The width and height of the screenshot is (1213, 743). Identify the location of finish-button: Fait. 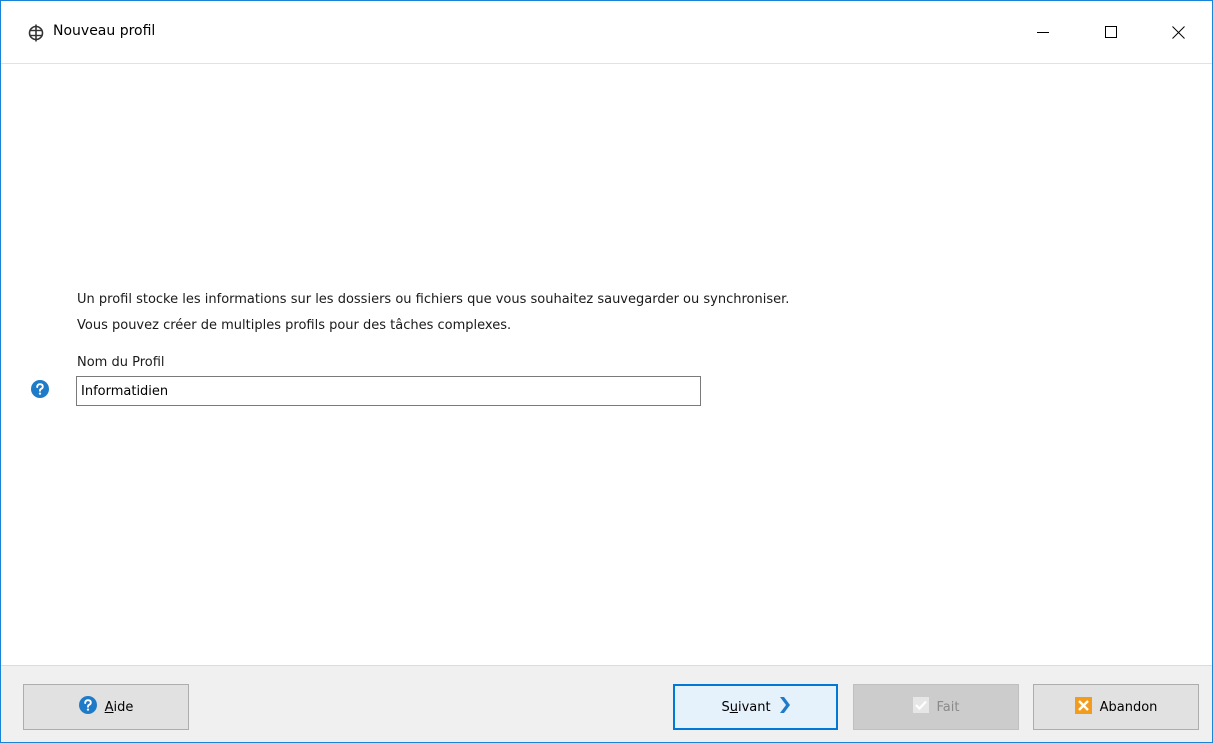
(936, 707).